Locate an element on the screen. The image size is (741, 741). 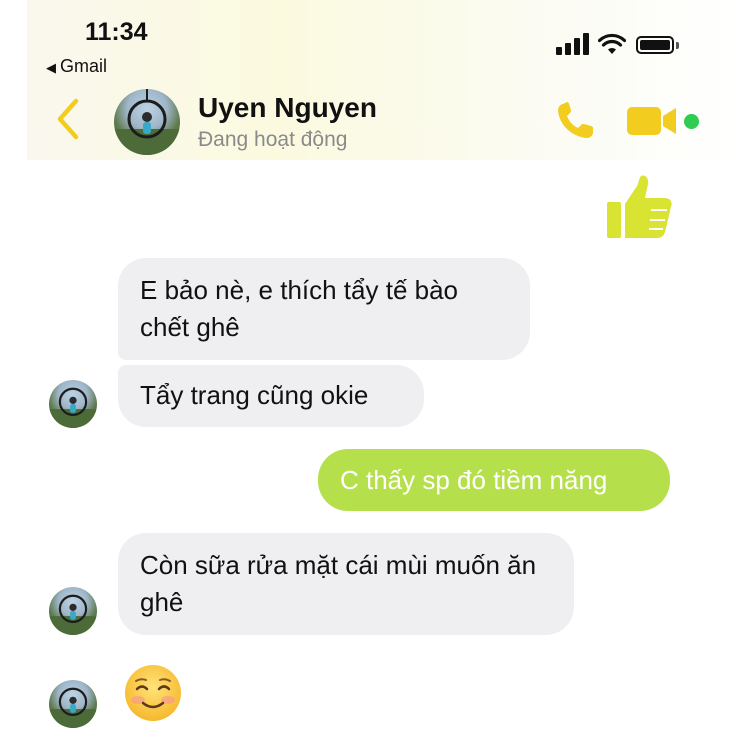
status-icons is located at coordinates (621, 45).